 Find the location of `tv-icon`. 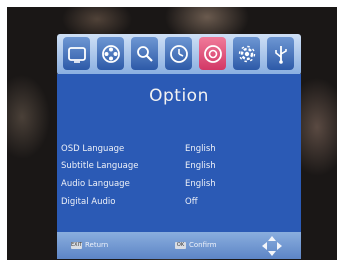

tv-icon is located at coordinates (76, 54).